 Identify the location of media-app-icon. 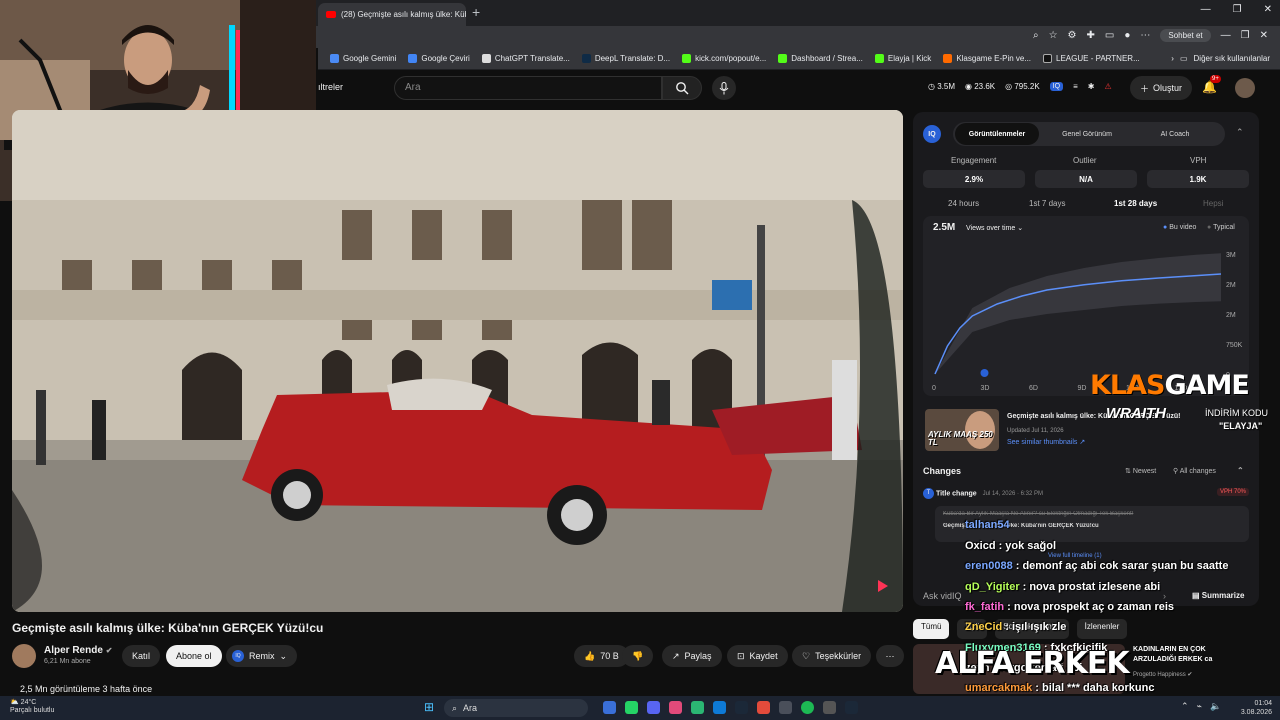
(675, 707).